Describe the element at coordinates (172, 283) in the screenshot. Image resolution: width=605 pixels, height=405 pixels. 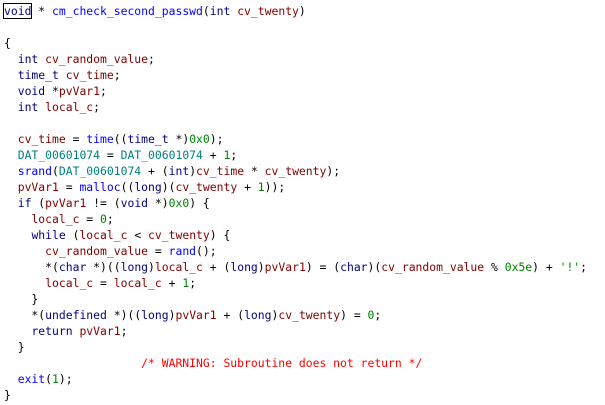
I see `code-text: +` at that location.